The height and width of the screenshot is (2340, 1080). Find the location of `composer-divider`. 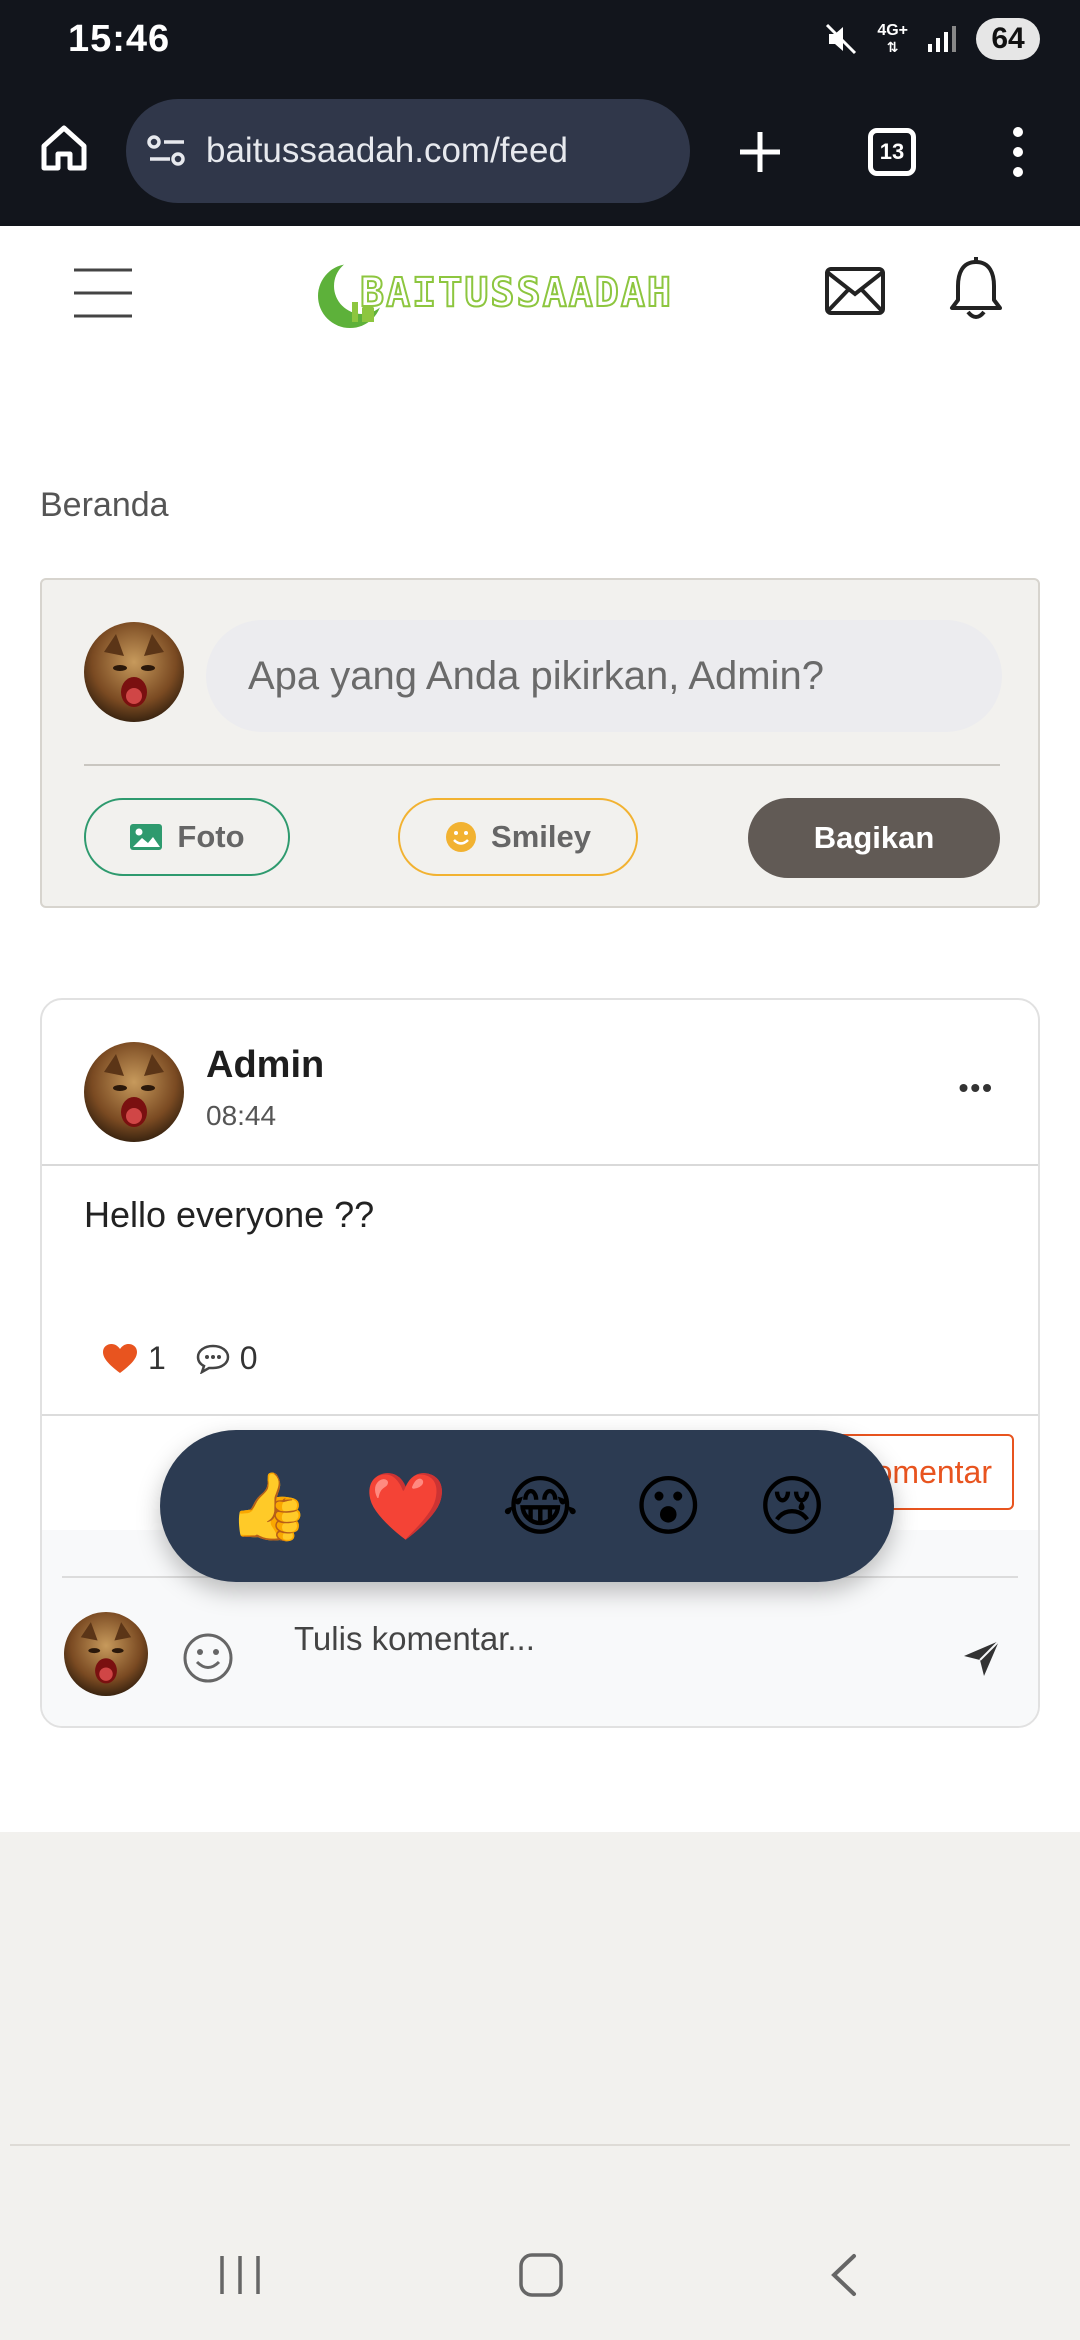

composer-divider is located at coordinates (542, 765).